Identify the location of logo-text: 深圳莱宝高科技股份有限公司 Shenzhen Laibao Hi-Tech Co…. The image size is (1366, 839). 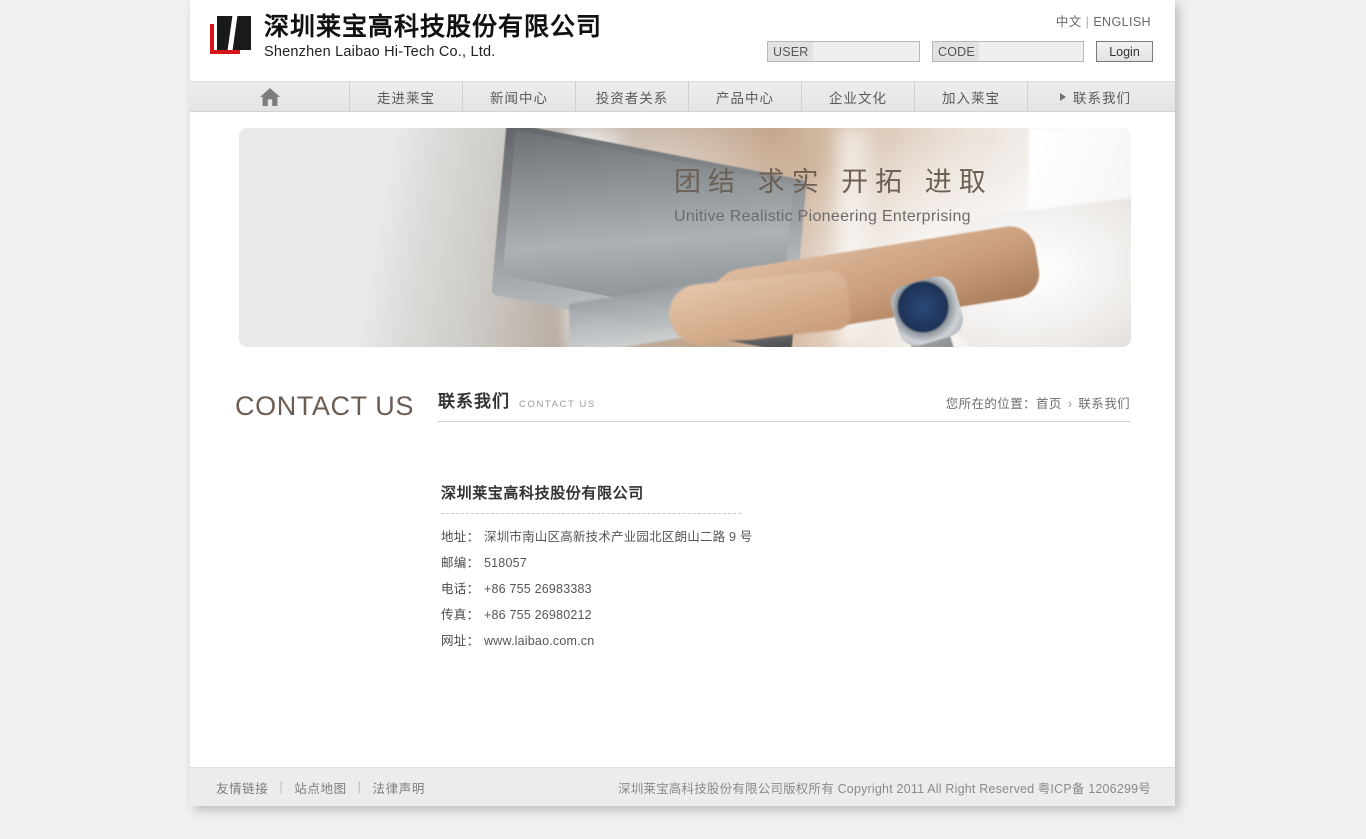
(433, 37).